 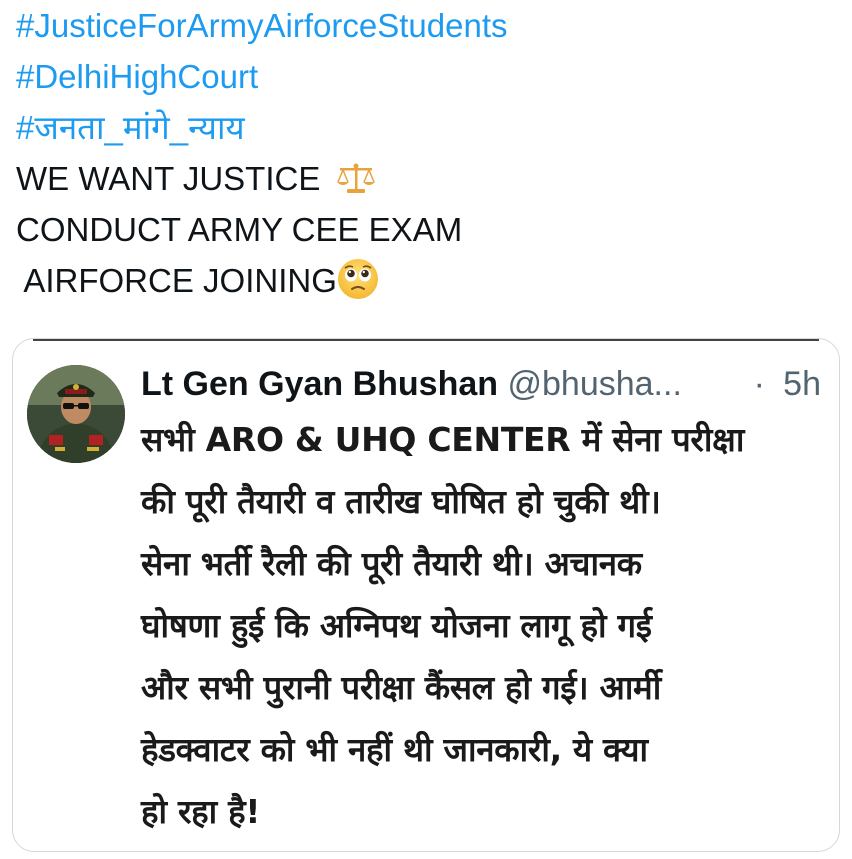 I want to click on tweet-line: CONDUCT ARMY CEE EXAM, so click(x=426, y=229).